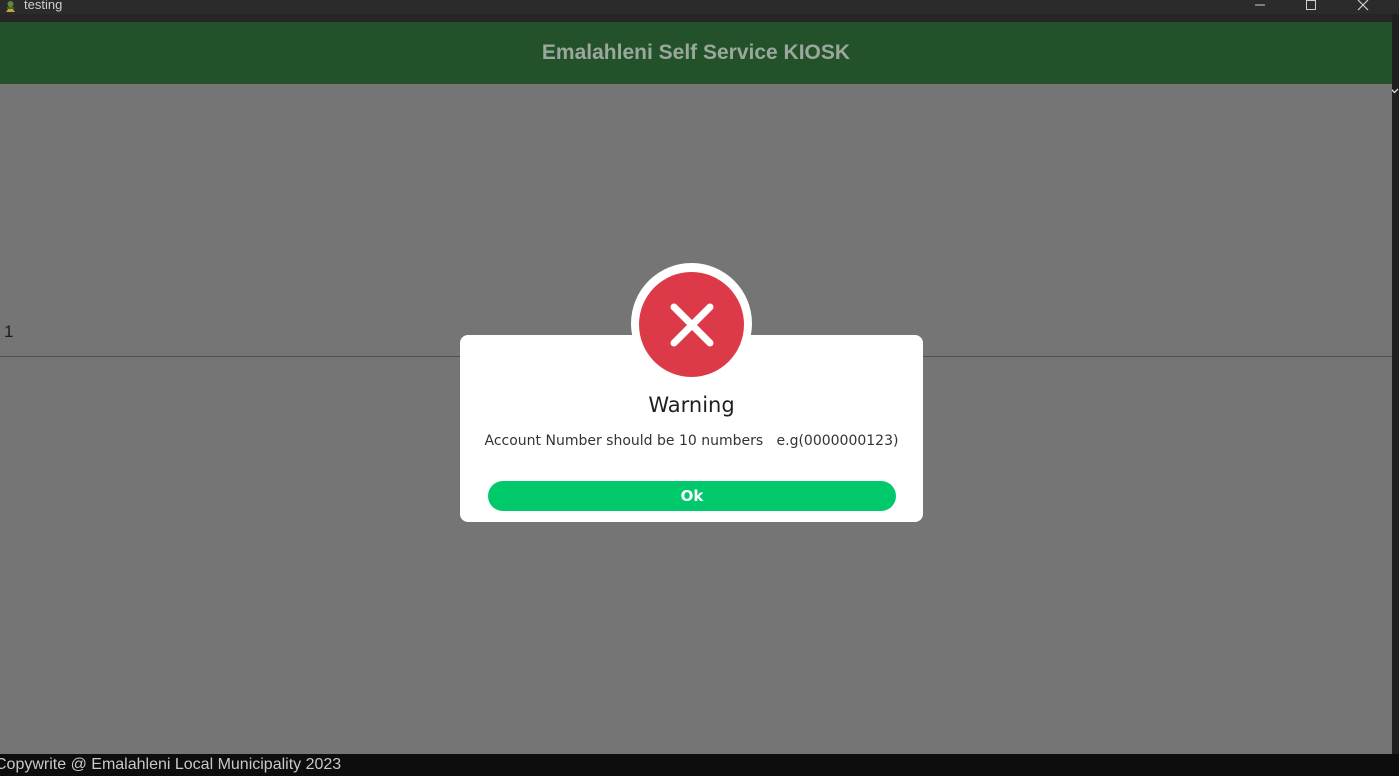 This screenshot has width=1399, height=776. Describe the element at coordinates (692, 496) in the screenshot. I see `ok-button: Ok` at that location.